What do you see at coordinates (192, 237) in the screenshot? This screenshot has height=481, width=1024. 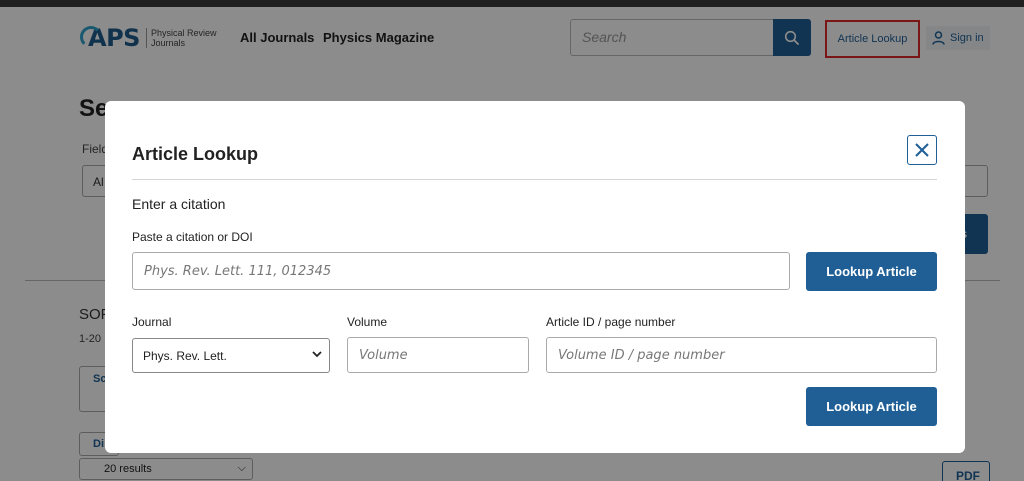 I see `citation-label: Paste a citation or DOI` at bounding box center [192, 237].